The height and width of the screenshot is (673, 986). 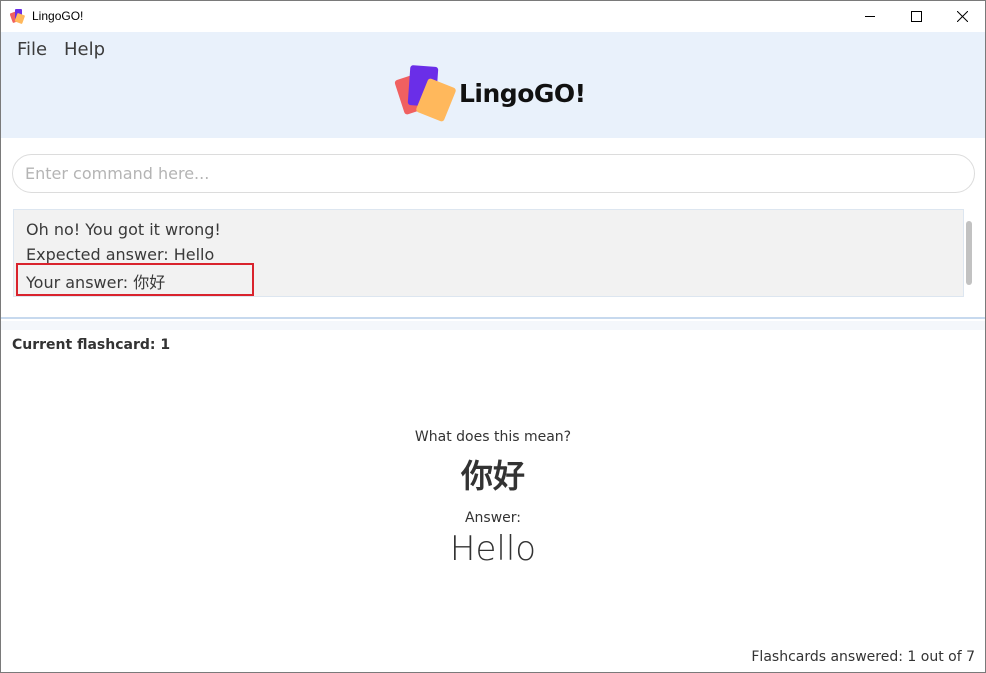 I want to click on minimize-icon, so click(x=869, y=16).